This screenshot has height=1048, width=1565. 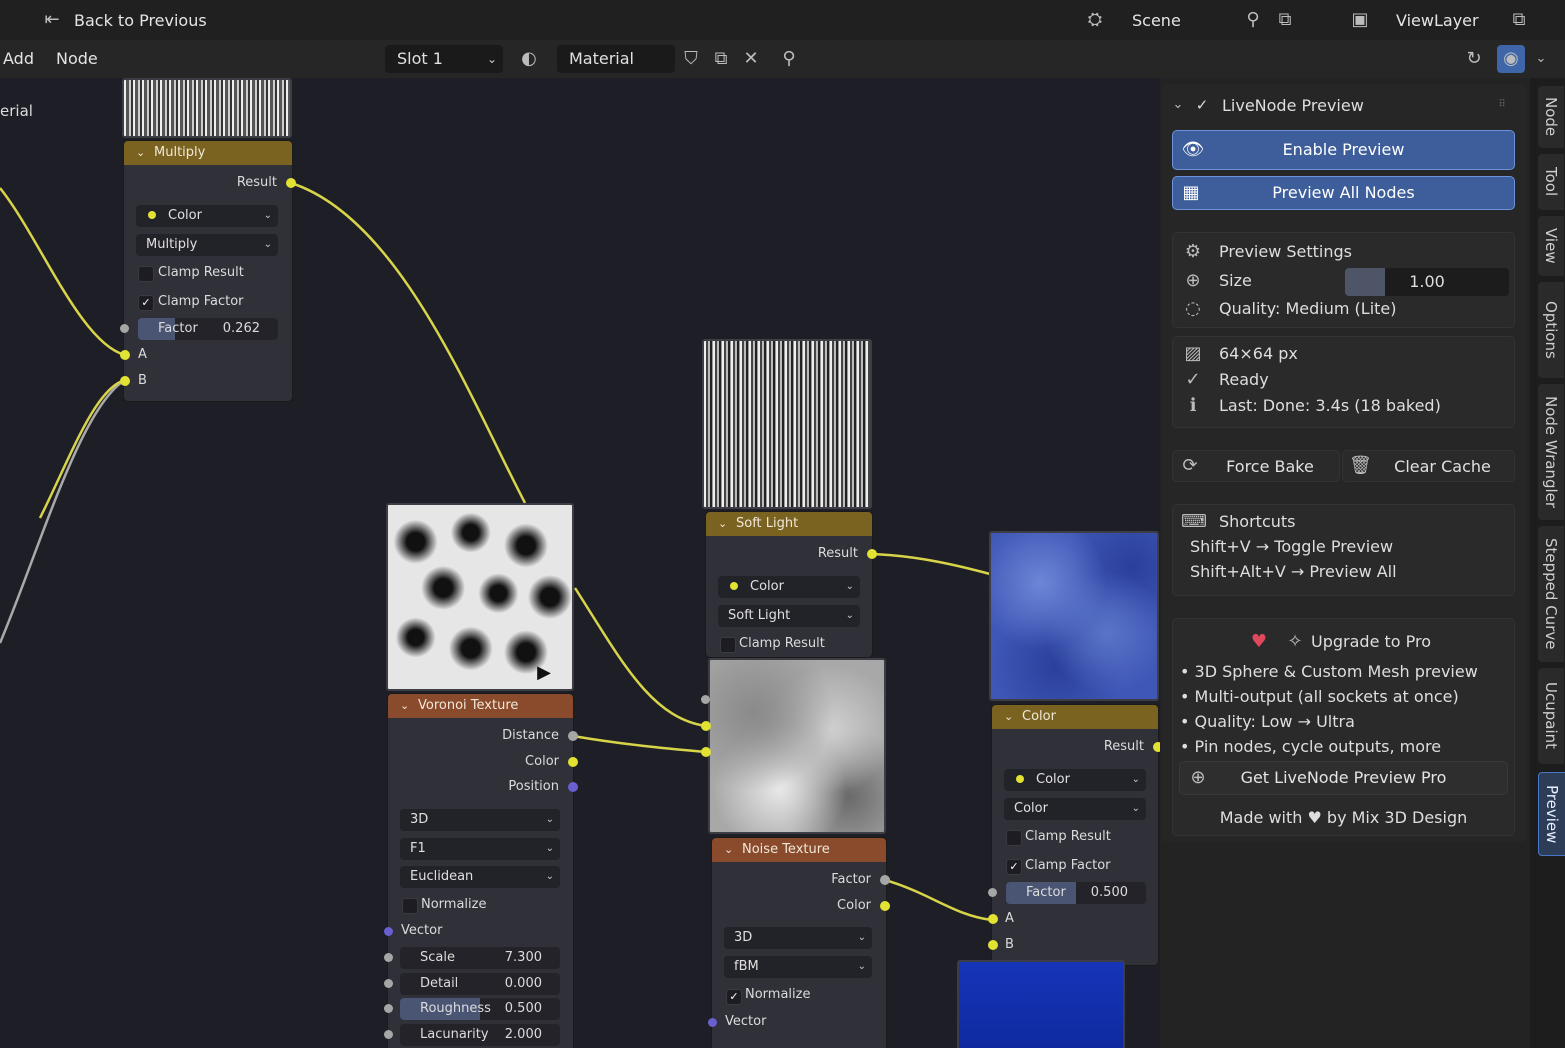 I want to click on material-sphere-icon: ◐, so click(x=529, y=59).